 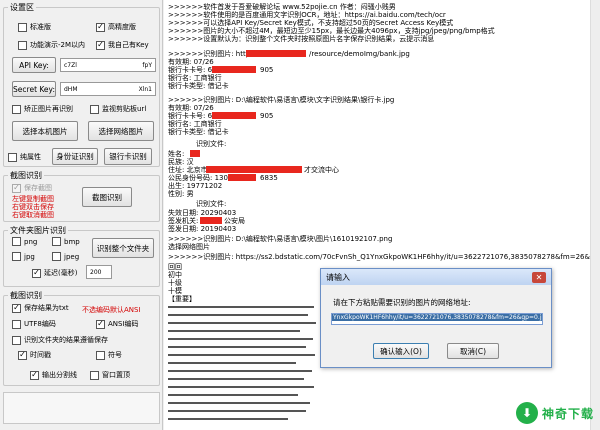 What do you see at coordinates (65, 256) in the screenshot?
I see `jpeg-checkbox: jpeg` at bounding box center [65, 256].